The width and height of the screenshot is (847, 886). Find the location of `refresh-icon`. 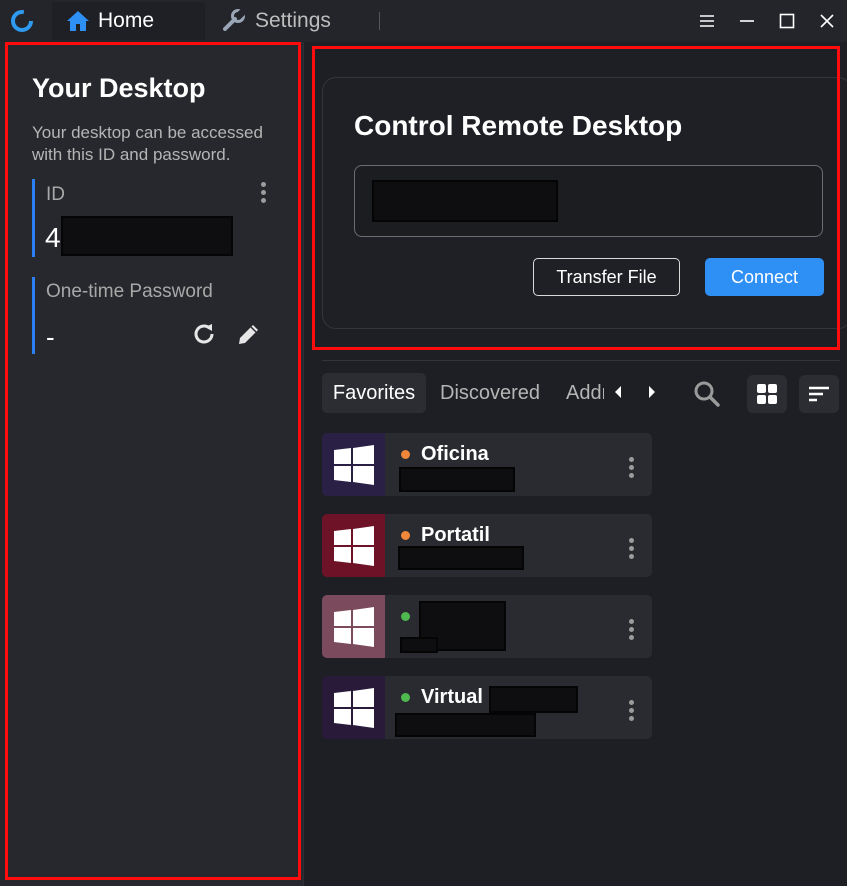

refresh-icon is located at coordinates (204, 334).